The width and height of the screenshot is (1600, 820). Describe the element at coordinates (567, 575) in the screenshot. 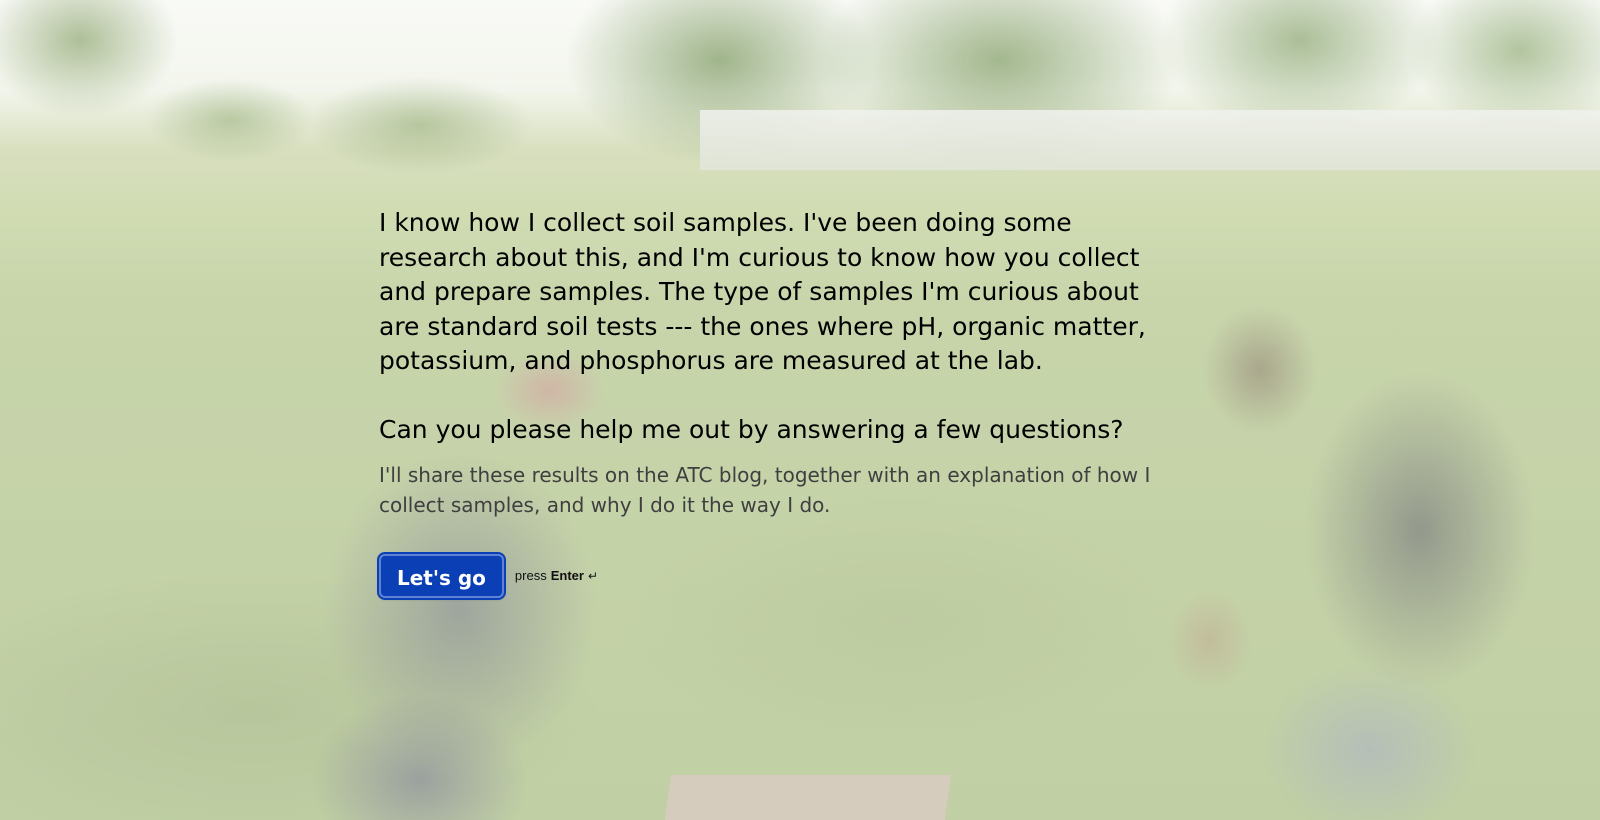

I see `hint-key: Enter` at that location.